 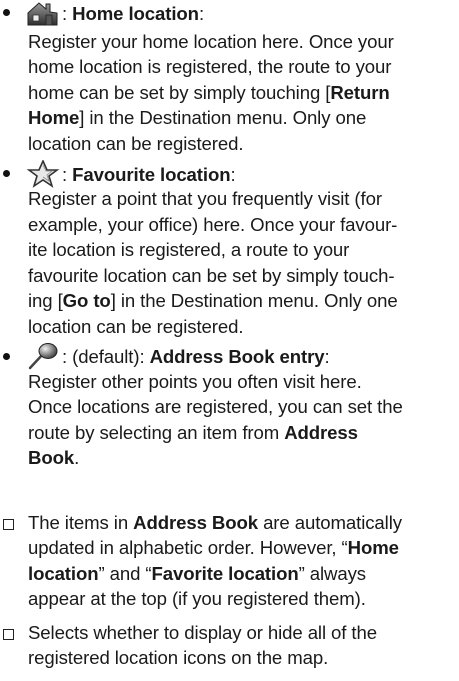 What do you see at coordinates (135, 13) in the screenshot?
I see `item-title: Home location` at bounding box center [135, 13].